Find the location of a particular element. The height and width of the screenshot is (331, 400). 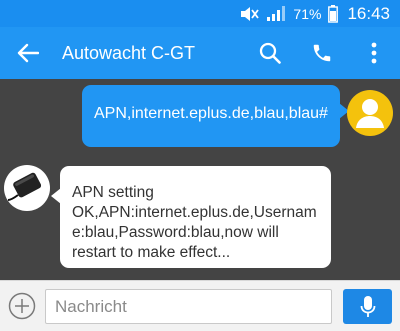

status-bar: 71% 16:43 is located at coordinates (200, 13).